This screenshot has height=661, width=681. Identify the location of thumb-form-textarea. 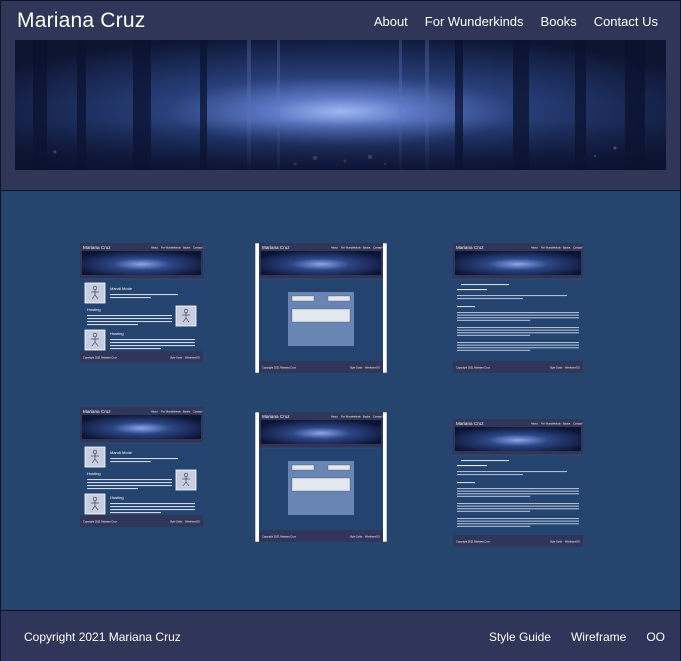
(321, 315).